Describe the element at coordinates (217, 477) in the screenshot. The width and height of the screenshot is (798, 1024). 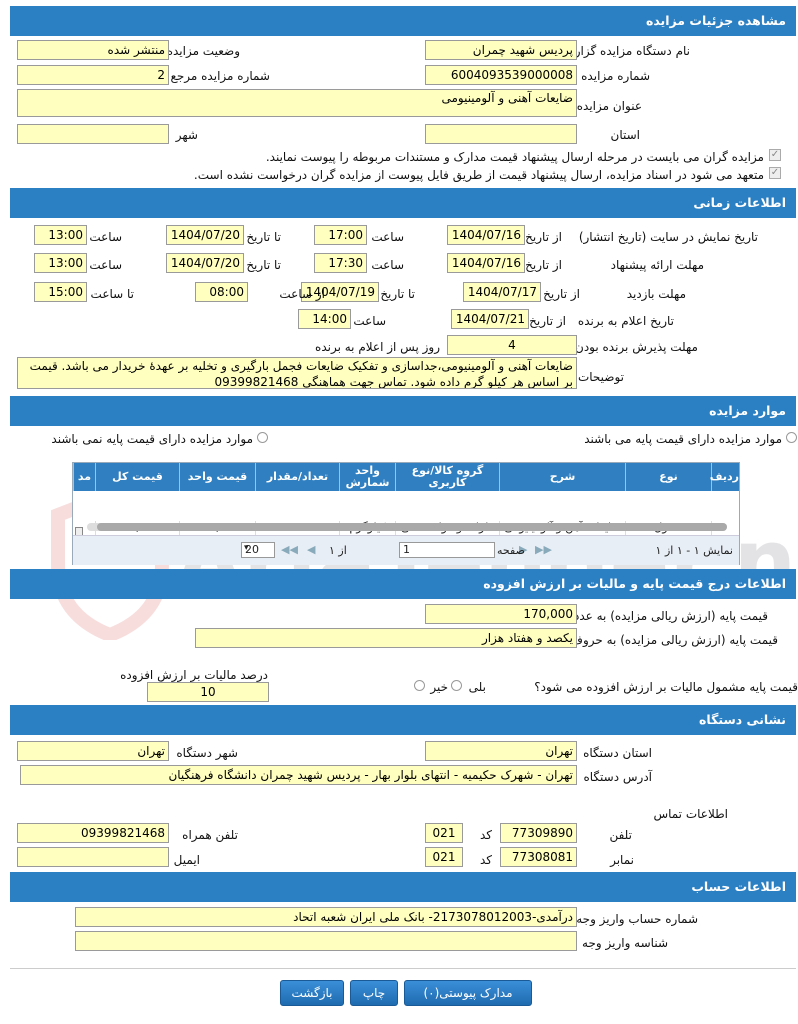
I see `col-header-unit-price: قیمت واحد` at that location.